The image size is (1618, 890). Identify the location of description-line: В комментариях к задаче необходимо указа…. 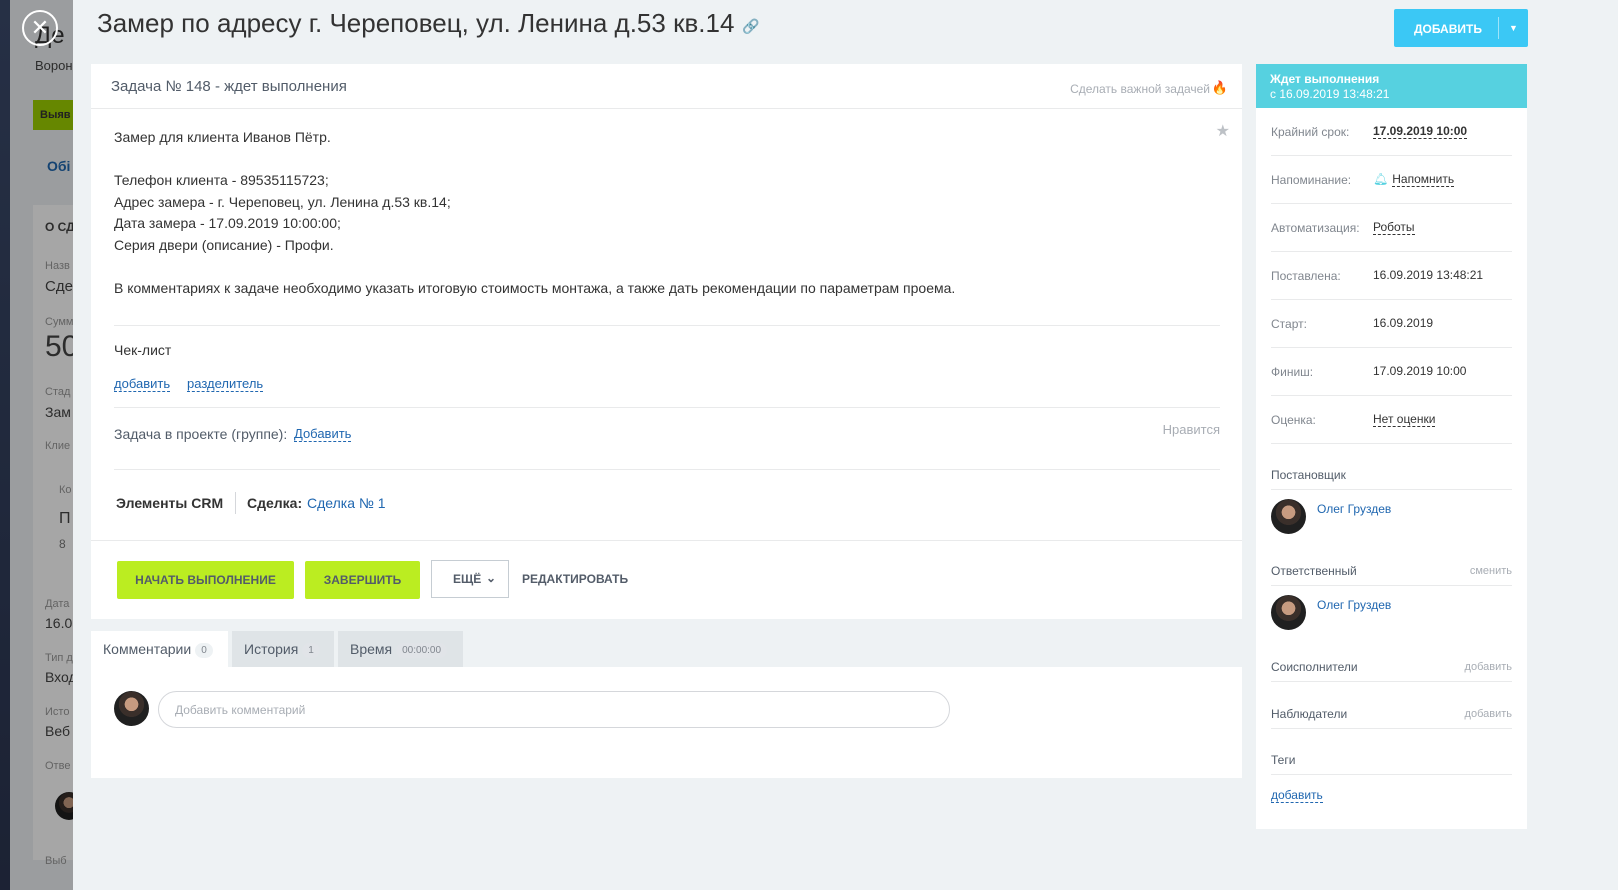
(535, 287).